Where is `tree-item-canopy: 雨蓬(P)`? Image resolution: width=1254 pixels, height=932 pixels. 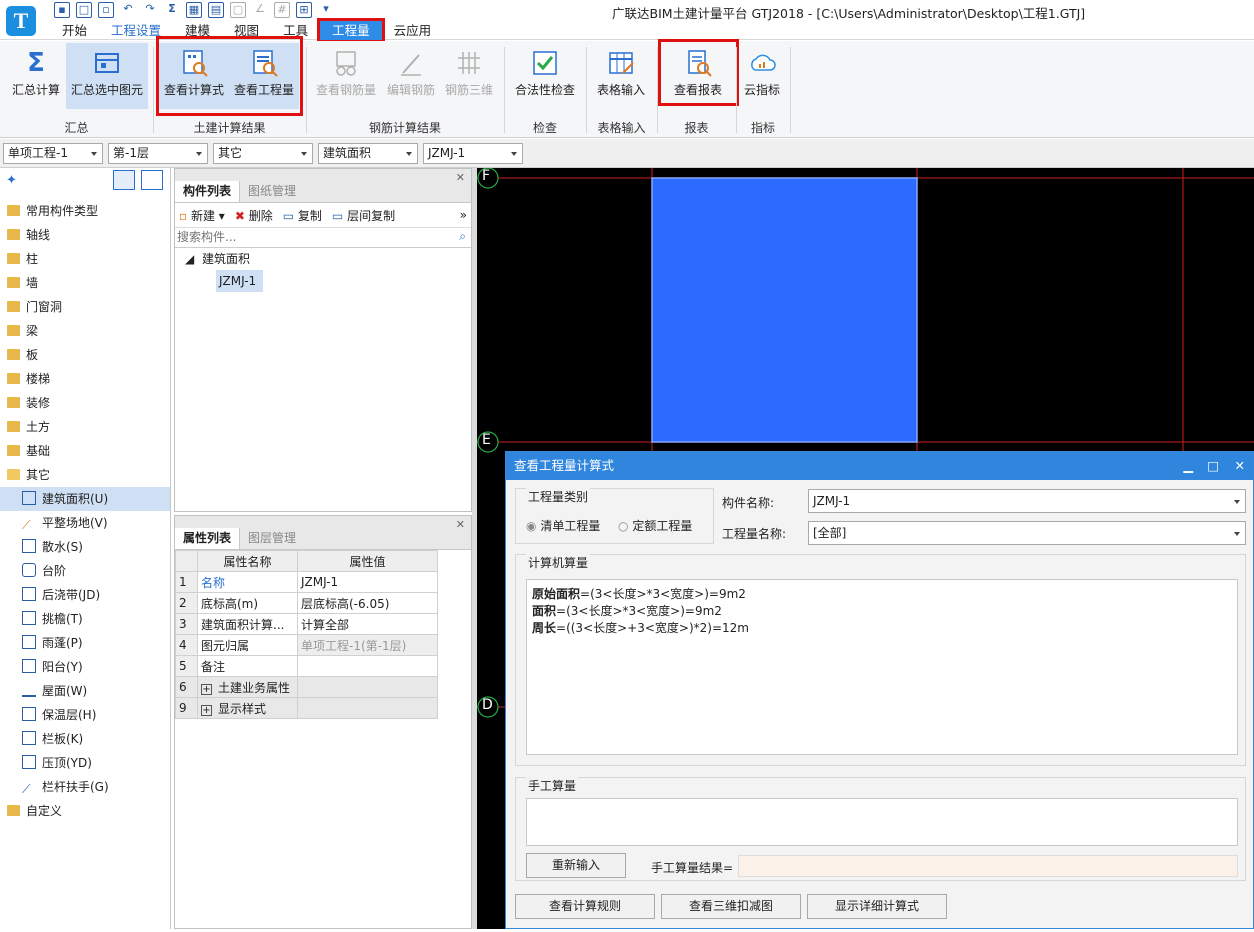
tree-item-canopy: 雨蓬(P) is located at coordinates (85, 643).